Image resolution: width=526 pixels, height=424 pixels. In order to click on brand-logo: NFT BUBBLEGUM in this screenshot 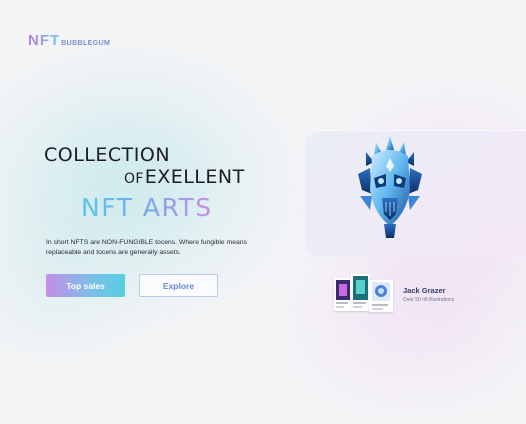, I will do `click(69, 40)`.